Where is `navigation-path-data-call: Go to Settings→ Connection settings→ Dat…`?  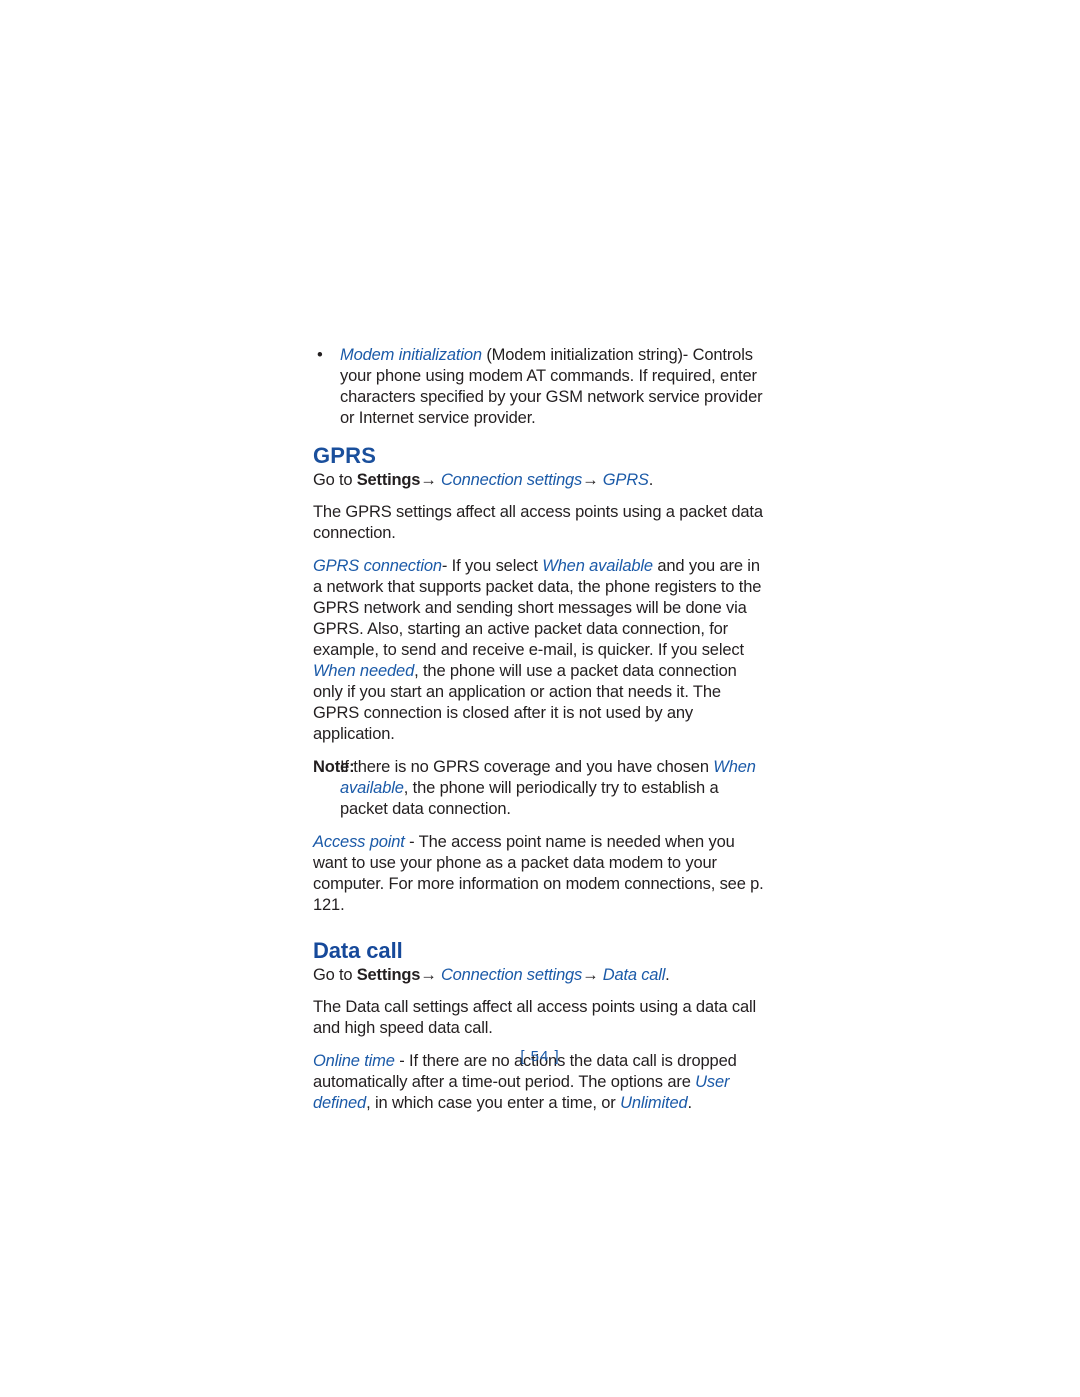 navigation-path-data-call: Go to Settings→ Connection settings→ Dat… is located at coordinates (541, 975).